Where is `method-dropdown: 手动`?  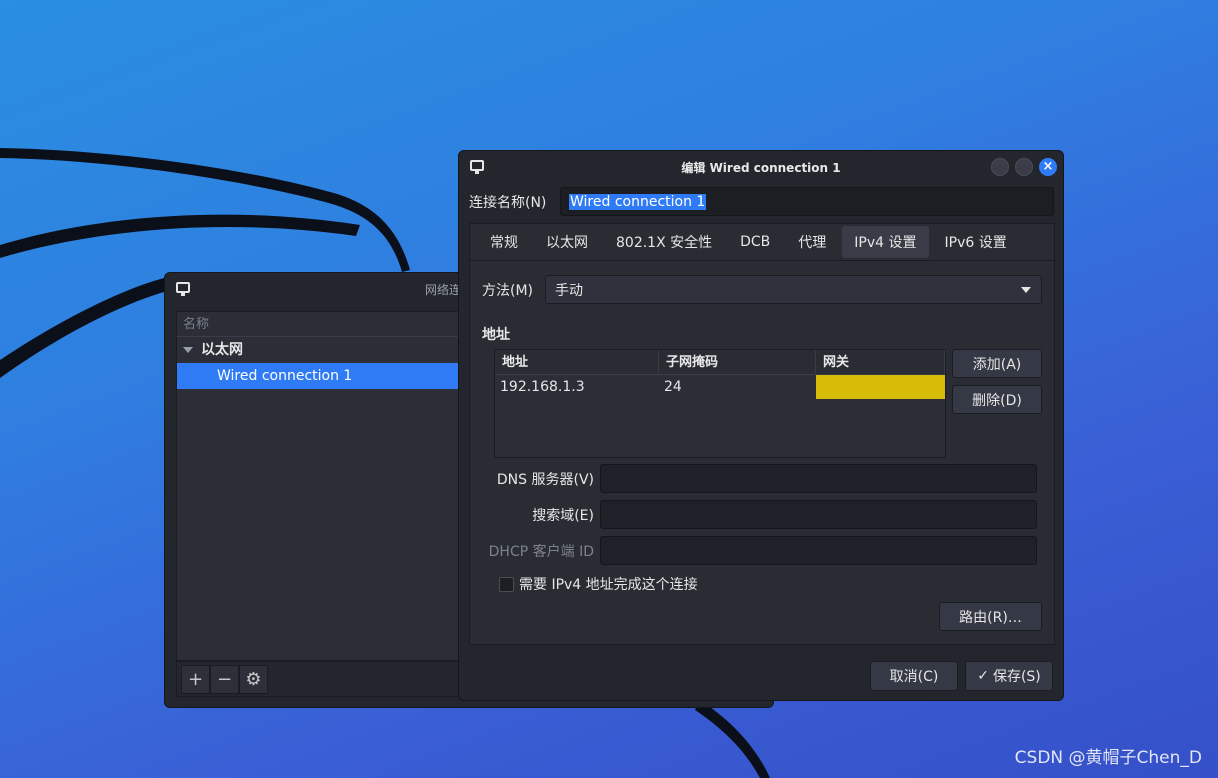
method-dropdown: 手动 is located at coordinates (793, 289).